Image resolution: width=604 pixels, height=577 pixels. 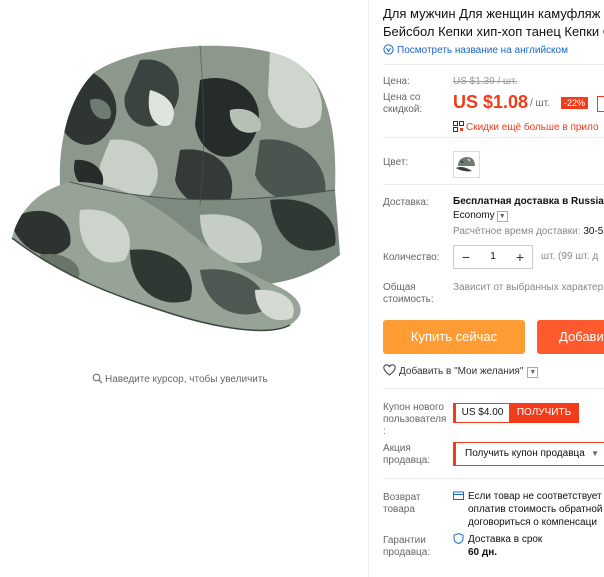 I want to click on guarantee-label-line-2: продавца:, so click(x=407, y=552).